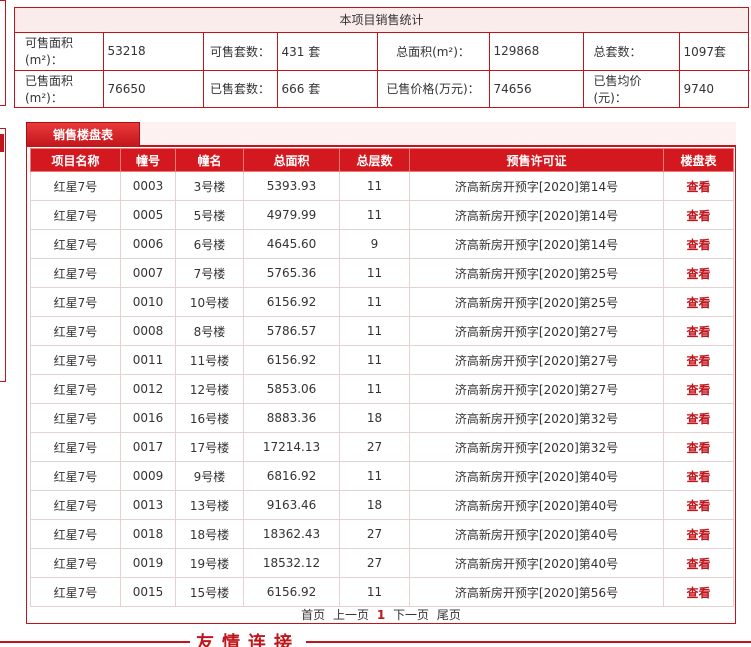 The width and height of the screenshot is (751, 647). What do you see at coordinates (374, 244) in the screenshot?
I see `cell-floors: 9` at bounding box center [374, 244].